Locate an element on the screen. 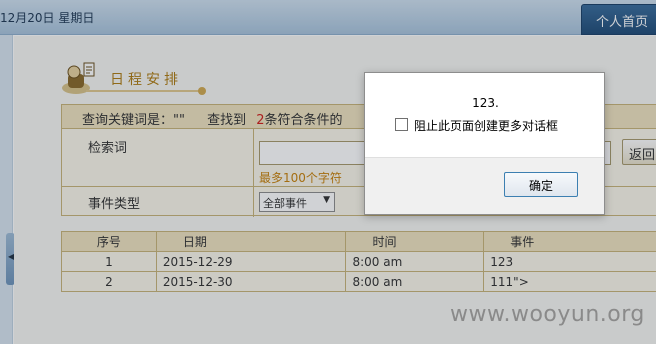 The height and width of the screenshot is (344, 656). ok-button: 确定 is located at coordinates (541, 184).